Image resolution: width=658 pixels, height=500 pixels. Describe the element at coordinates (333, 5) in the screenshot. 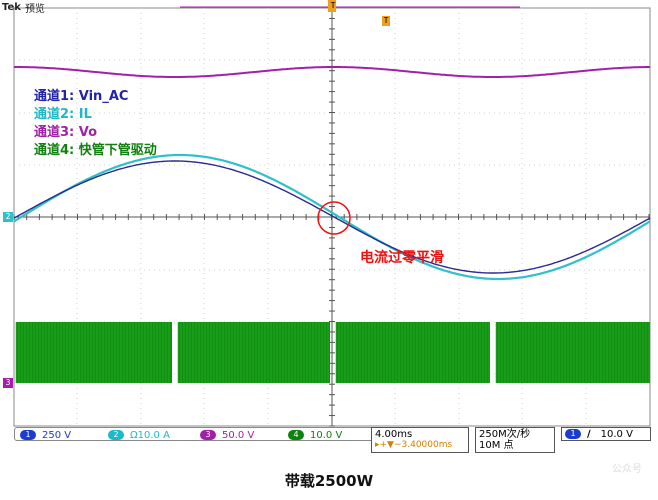

I see `trigger-pos-icon: T` at that location.